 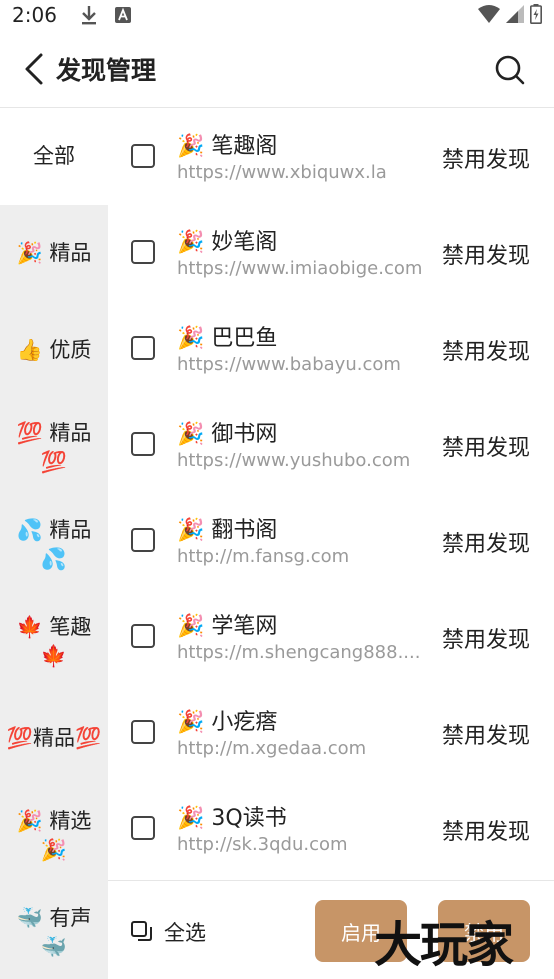 What do you see at coordinates (331, 156) in the screenshot?
I see `list-item: 🎉 笔趣阁 https://www.xbiquwx.la 禁用发现` at bounding box center [331, 156].